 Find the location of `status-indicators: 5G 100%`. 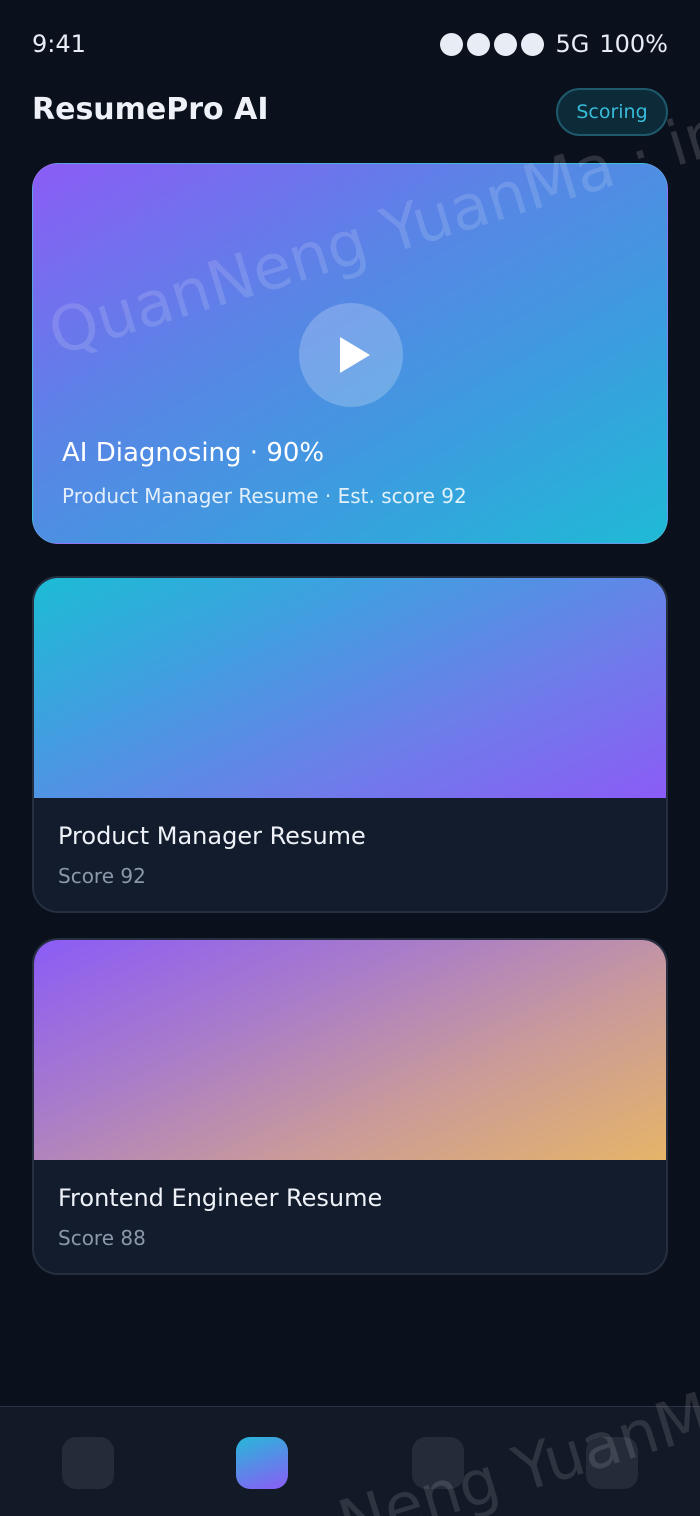

status-indicators: 5G 100% is located at coordinates (553, 44).